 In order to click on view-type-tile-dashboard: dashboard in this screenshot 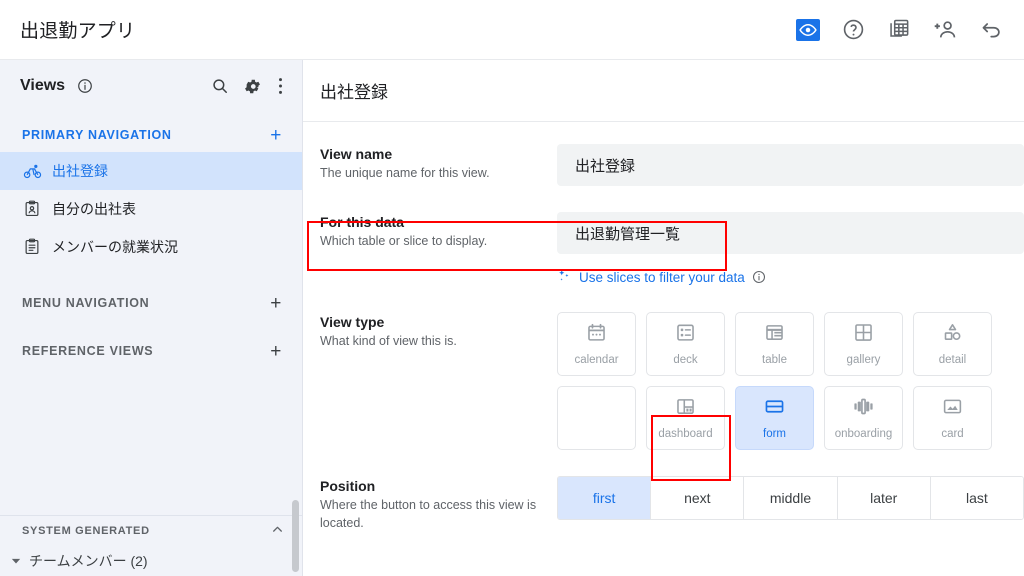, I will do `click(685, 418)`.